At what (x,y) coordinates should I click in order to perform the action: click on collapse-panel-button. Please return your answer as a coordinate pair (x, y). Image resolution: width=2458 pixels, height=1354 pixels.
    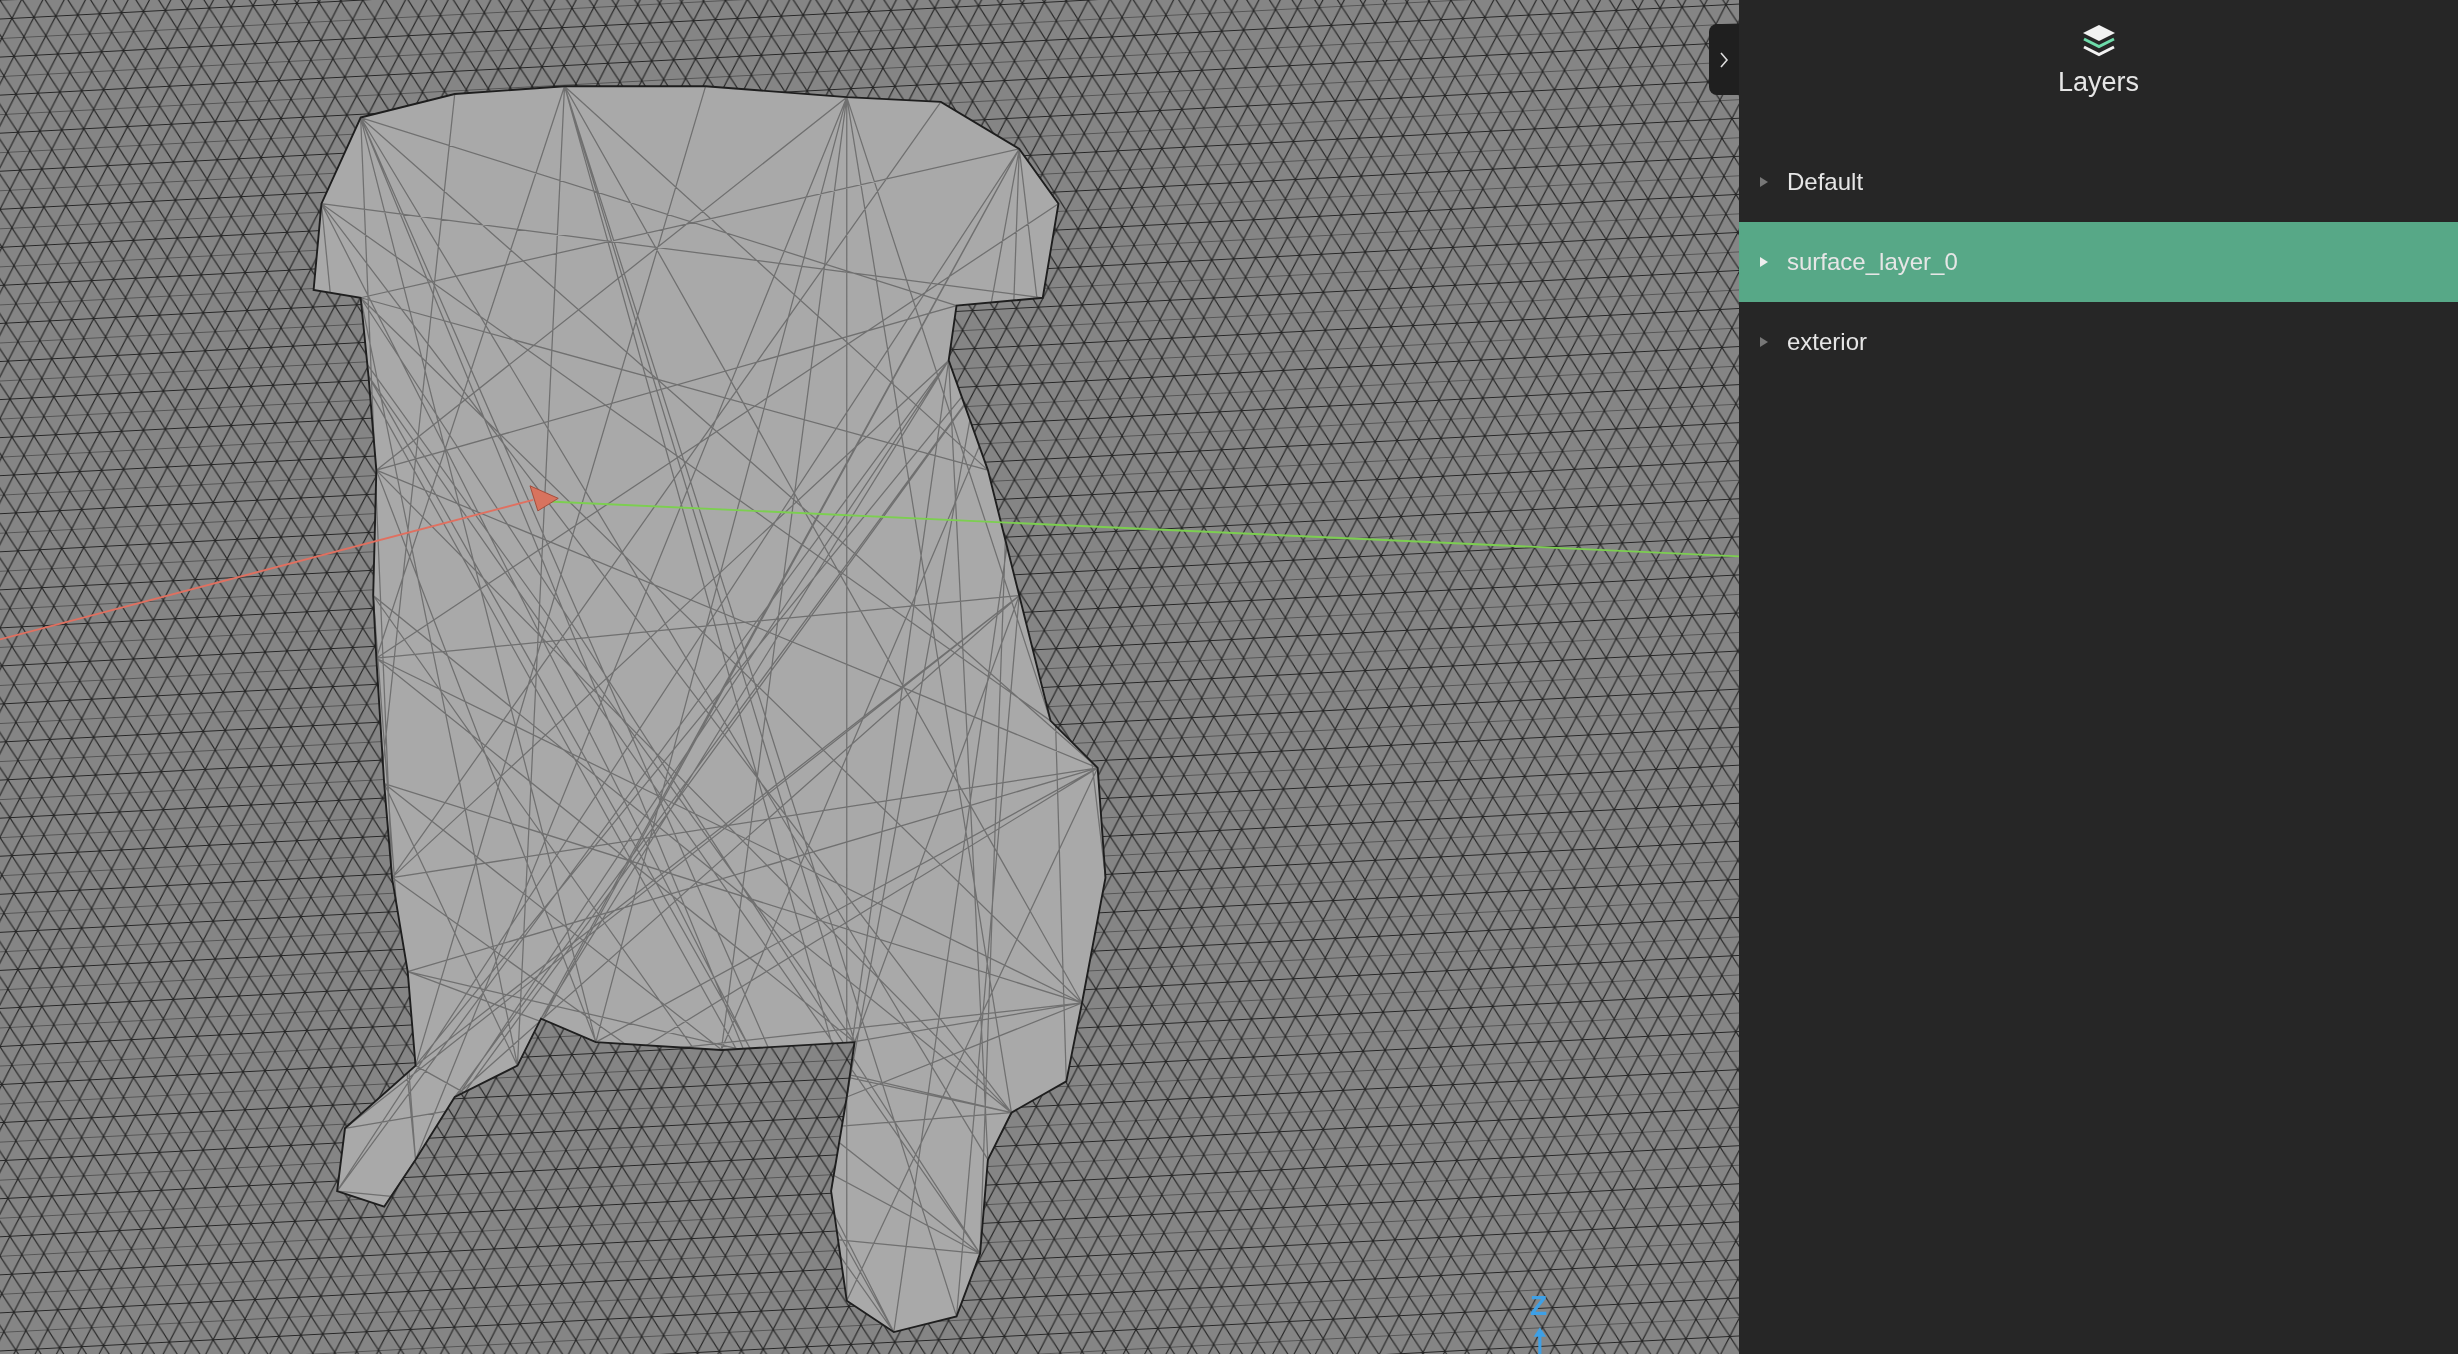
    Looking at the image, I should click on (1724, 59).